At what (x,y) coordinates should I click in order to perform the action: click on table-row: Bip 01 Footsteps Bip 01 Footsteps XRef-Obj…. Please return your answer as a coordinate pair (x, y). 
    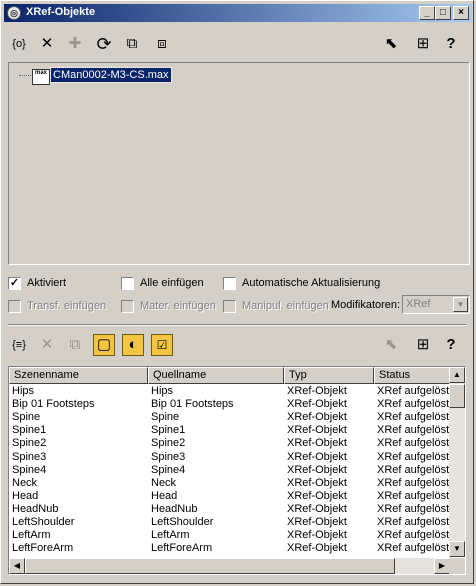
    Looking at the image, I should click on (229, 404).